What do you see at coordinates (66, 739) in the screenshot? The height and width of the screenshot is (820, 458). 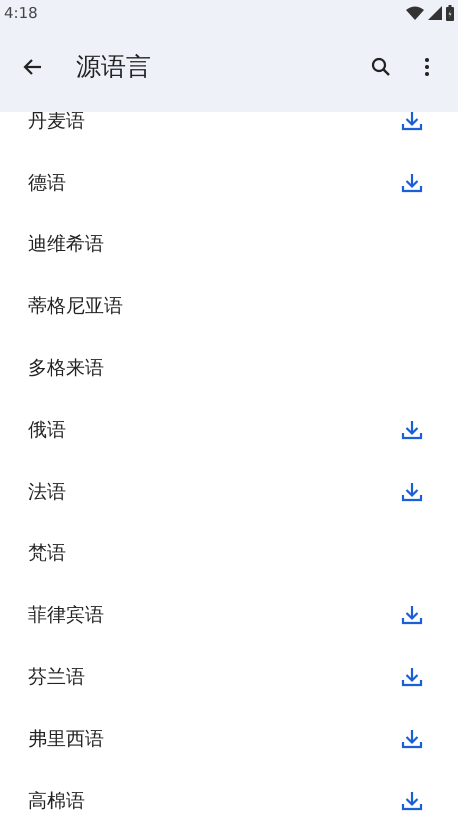 I see `language-name: 弗里西语` at bounding box center [66, 739].